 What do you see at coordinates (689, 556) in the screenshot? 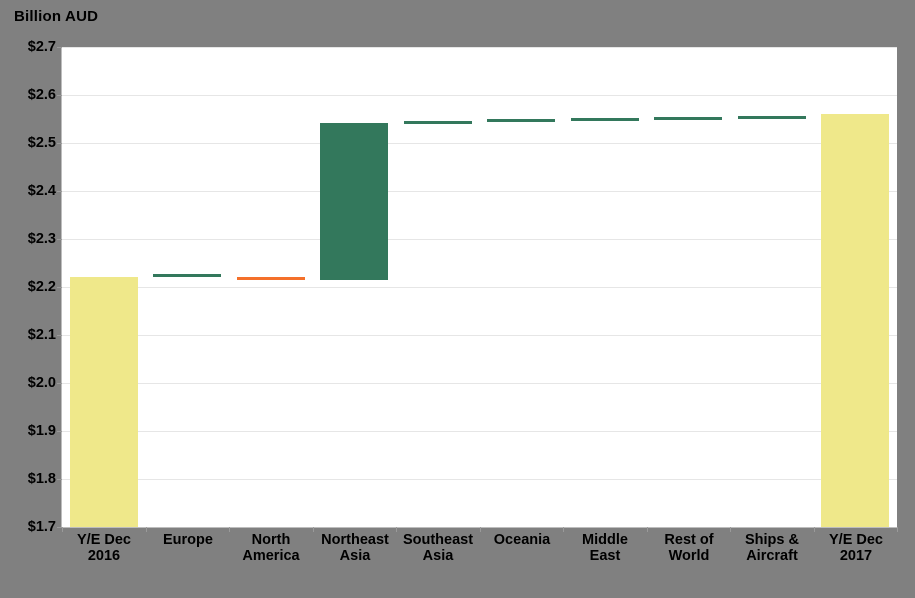
I see `x-axis-label-line2: World` at bounding box center [689, 556].